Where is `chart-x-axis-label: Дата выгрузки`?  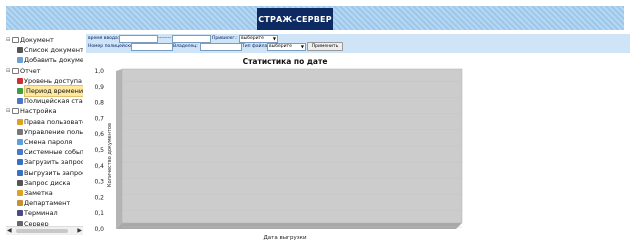
chart-x-axis-label: Дата выгрузки is located at coordinates (285, 238).